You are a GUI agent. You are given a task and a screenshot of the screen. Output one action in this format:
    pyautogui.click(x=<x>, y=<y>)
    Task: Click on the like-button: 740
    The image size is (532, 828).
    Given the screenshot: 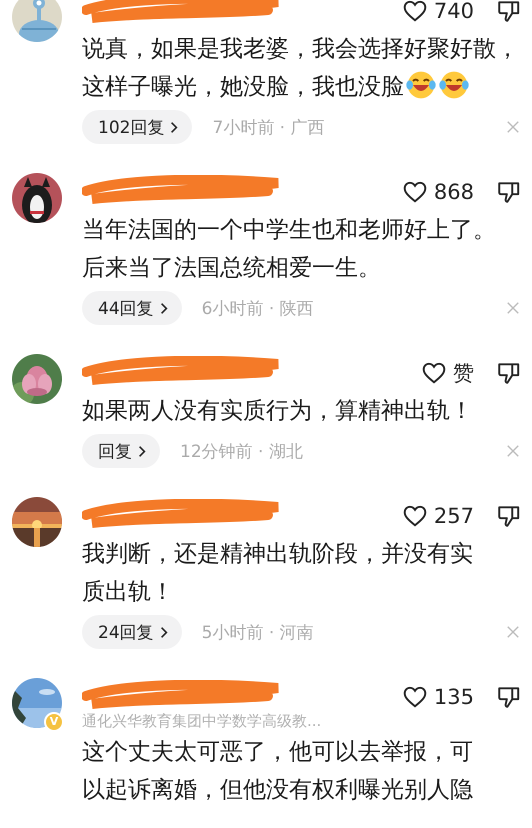 What is the action you would take?
    pyautogui.click(x=435, y=14)
    